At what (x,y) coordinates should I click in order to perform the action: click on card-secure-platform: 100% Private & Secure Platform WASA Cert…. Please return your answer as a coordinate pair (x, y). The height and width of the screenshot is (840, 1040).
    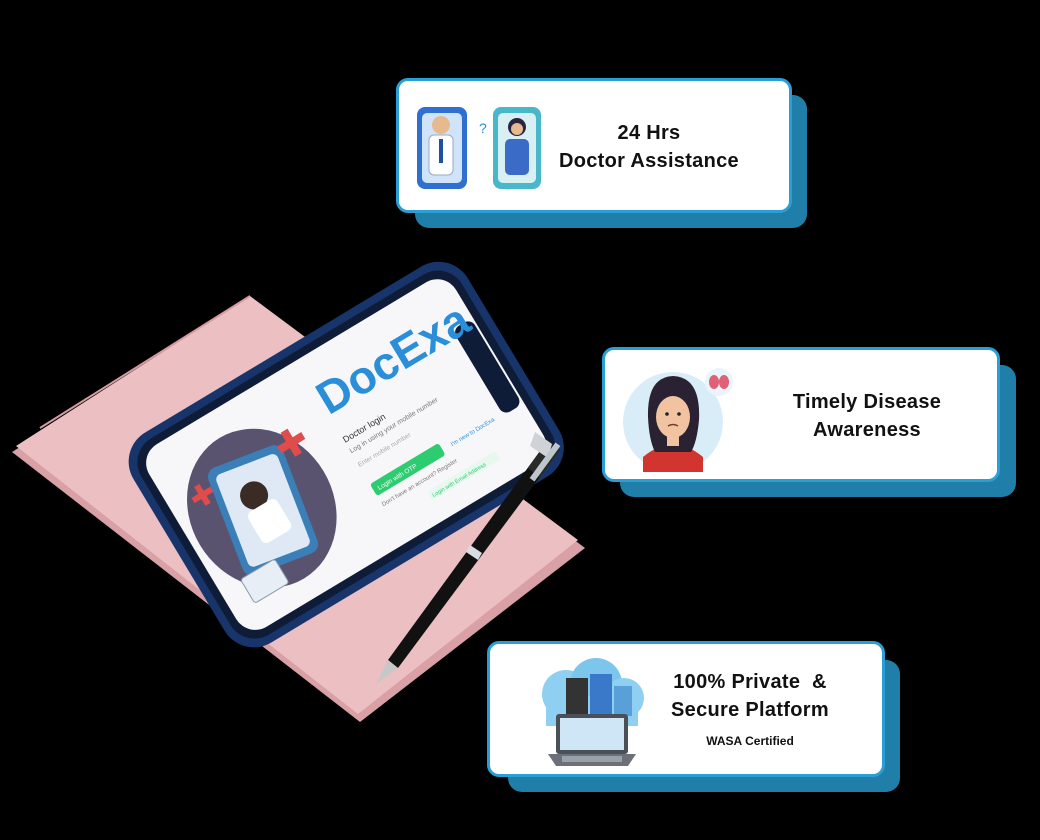
    Looking at the image, I should click on (686, 709).